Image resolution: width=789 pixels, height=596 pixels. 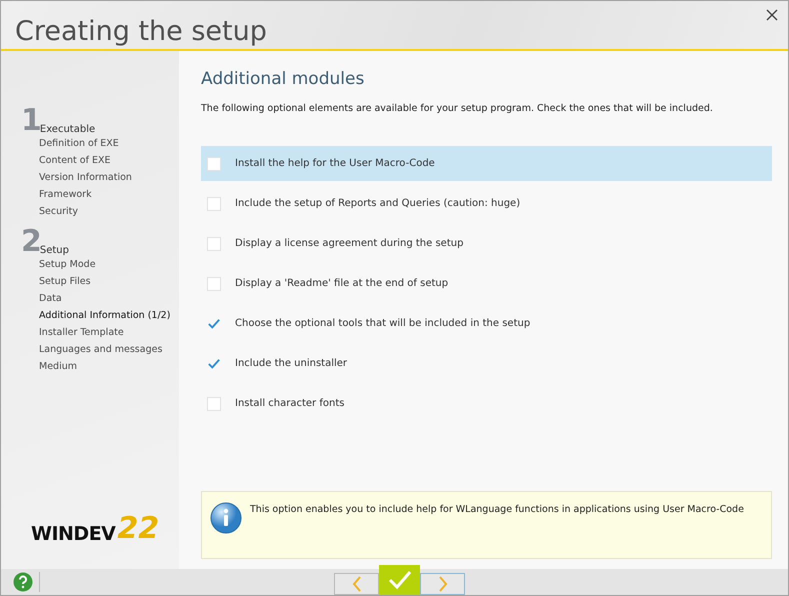 What do you see at coordinates (90, 211) in the screenshot?
I see `sidebar-item: Security` at bounding box center [90, 211].